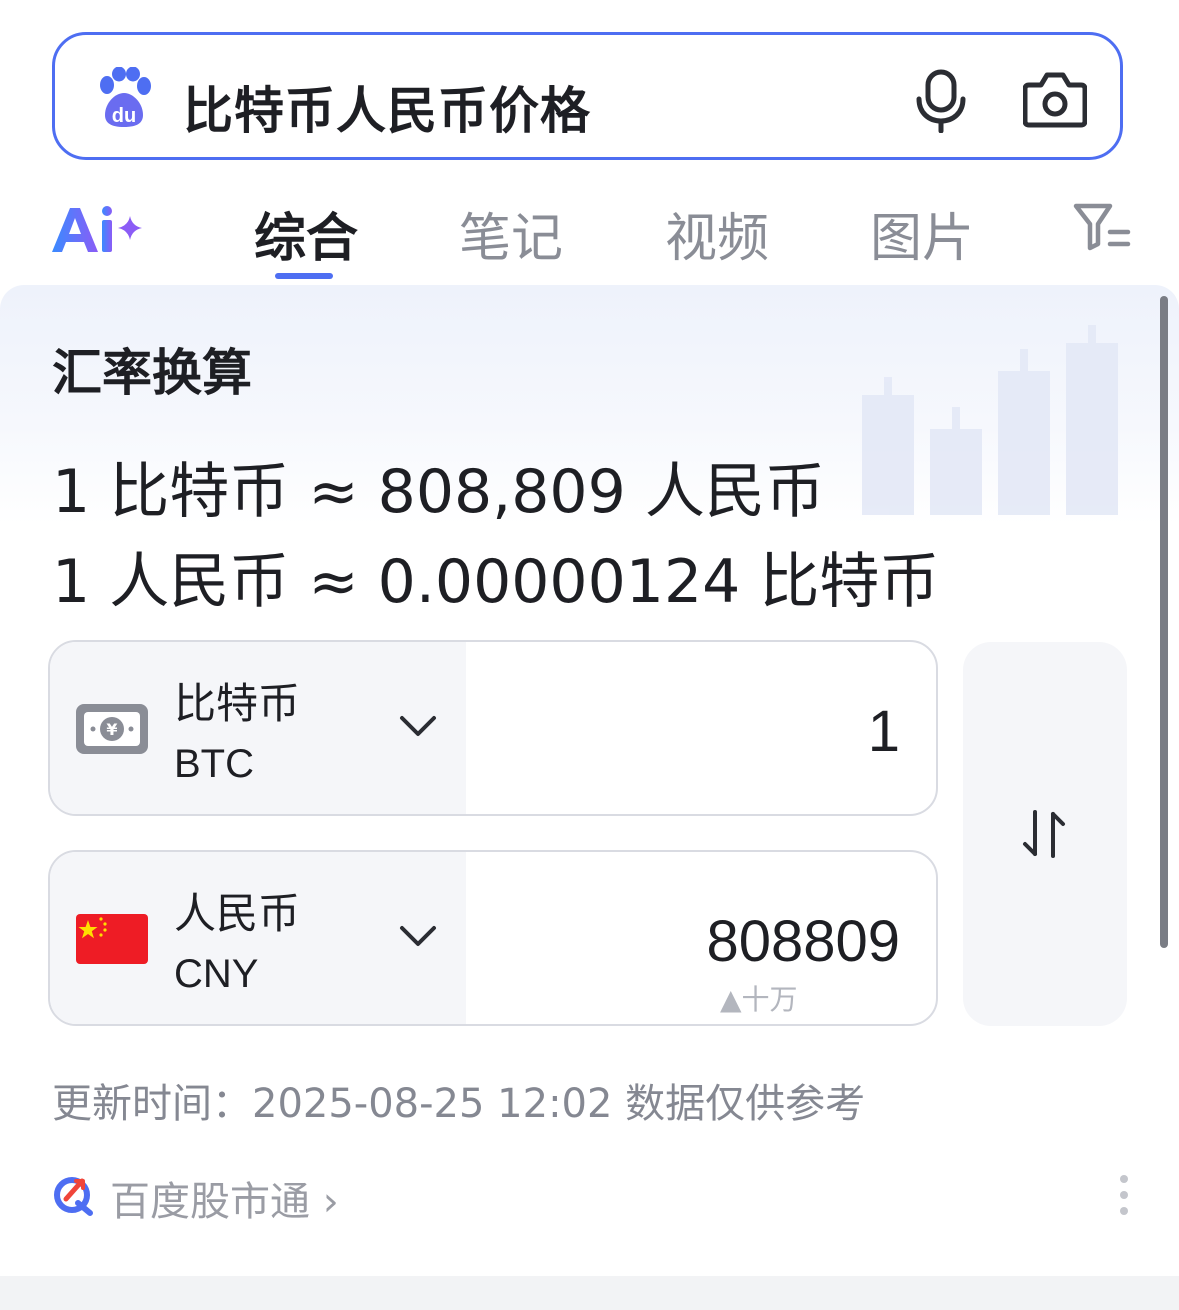 This screenshot has height=1310, width=1179. I want to click on update-time-text: 更新时间：2025-08-25 12:02 数据仅供参考, so click(459, 1104).